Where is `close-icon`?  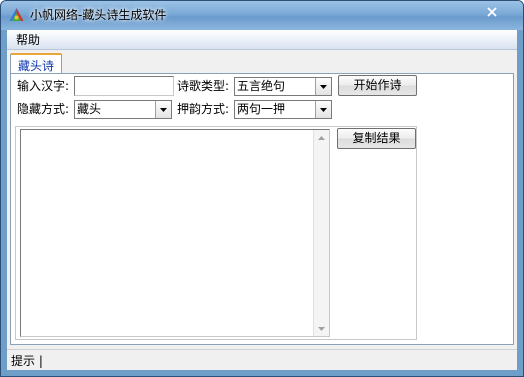 close-icon is located at coordinates (492, 12).